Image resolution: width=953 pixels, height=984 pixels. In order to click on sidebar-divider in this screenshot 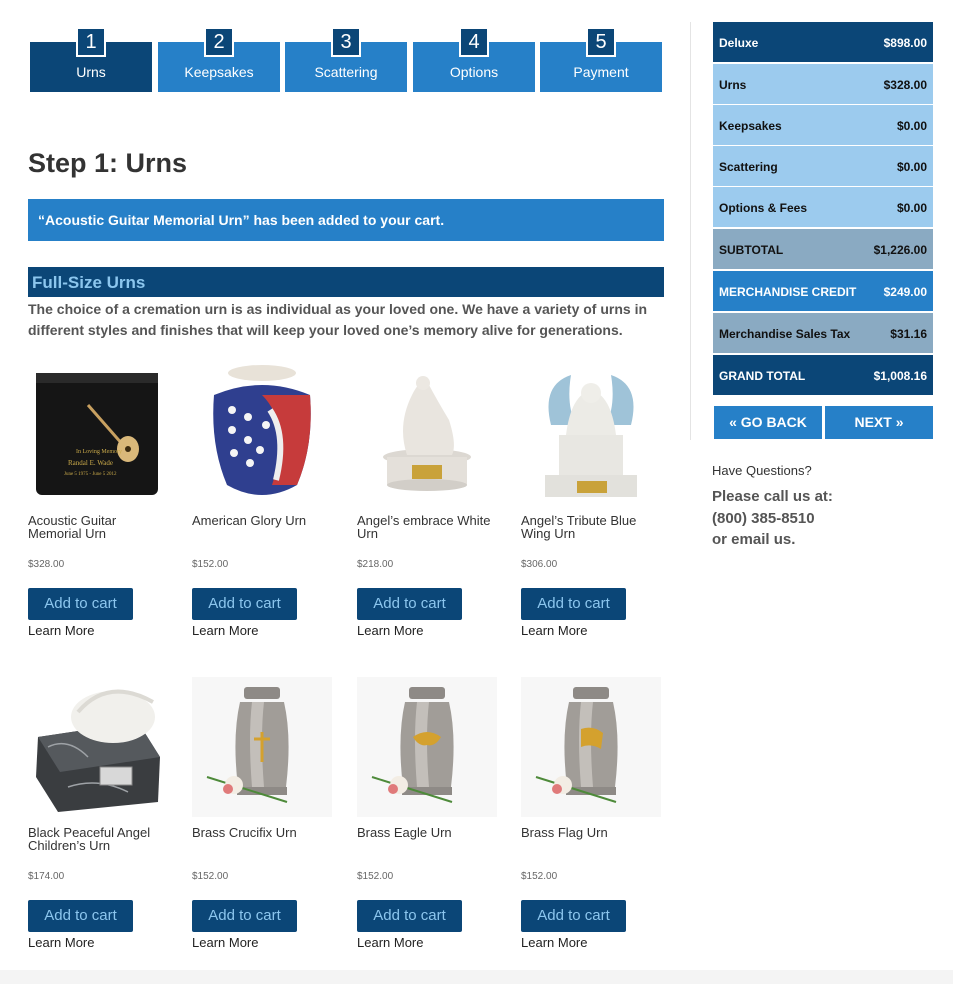, I will do `click(690, 231)`.